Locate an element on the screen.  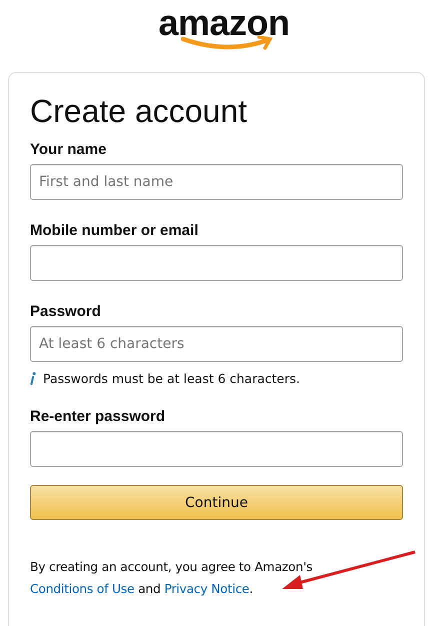
legal-notice: By creating an account, you agree to Amazon's Conditions of Use and Privacy Notice. is located at coordinates (172, 578).